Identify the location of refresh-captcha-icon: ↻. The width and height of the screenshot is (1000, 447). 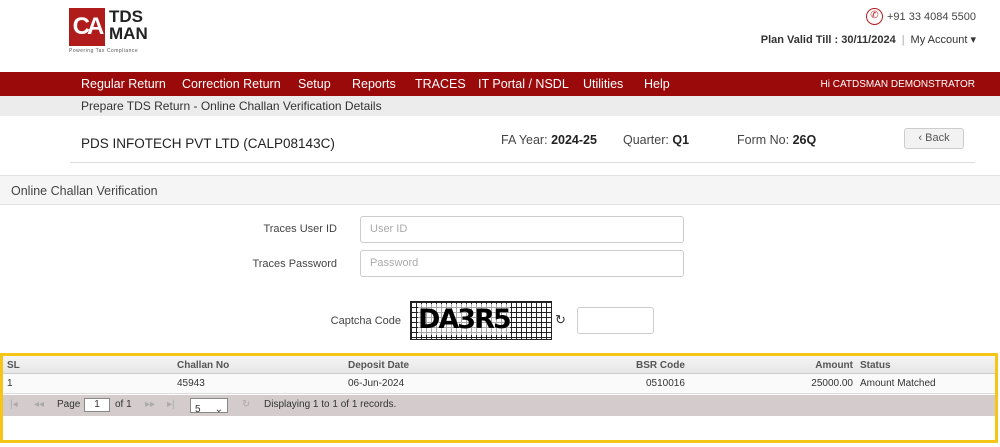
(560, 320).